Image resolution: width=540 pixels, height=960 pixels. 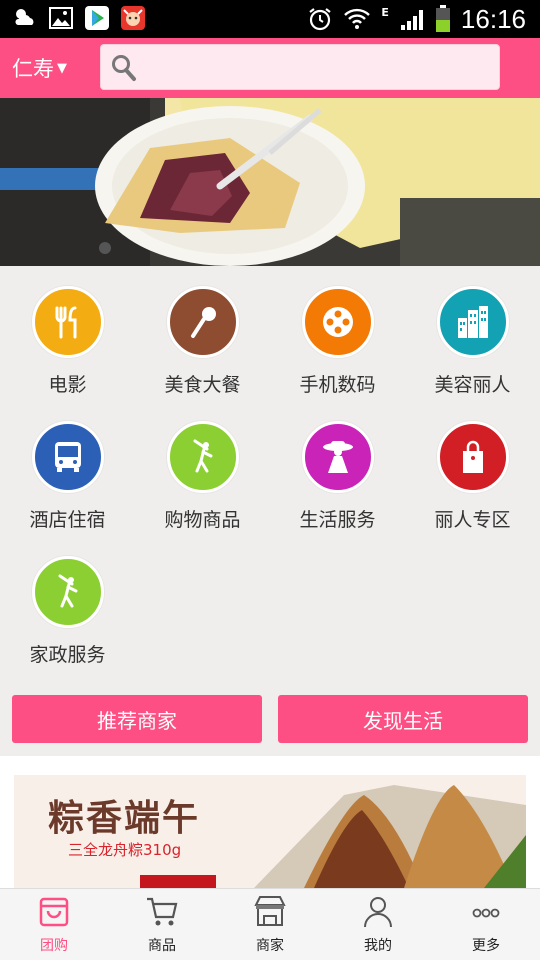 I want to click on discover-life-button: 发现生活, so click(x=403, y=719).